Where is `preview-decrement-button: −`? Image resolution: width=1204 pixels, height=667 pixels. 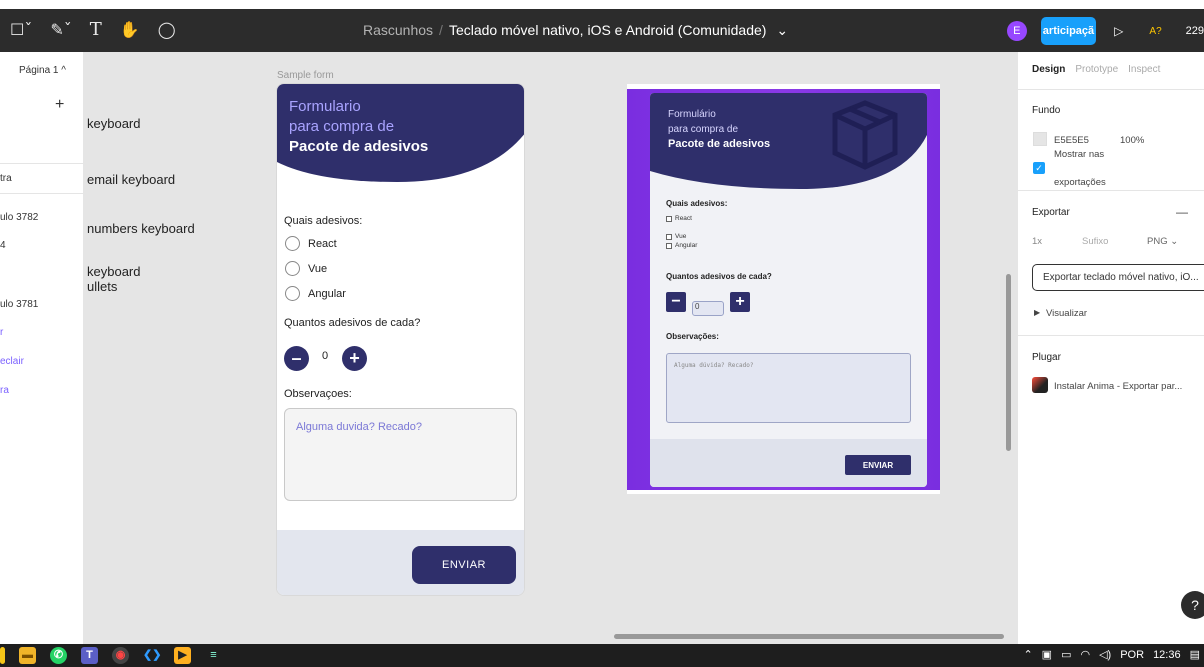
preview-decrement-button: − is located at coordinates (676, 302).